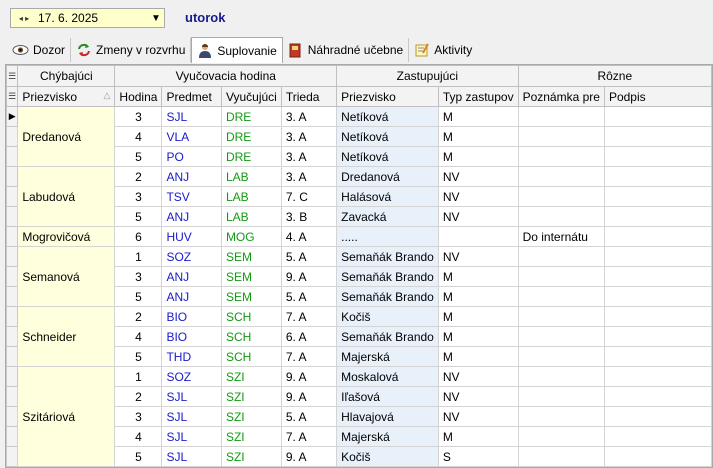 Image resolution: width=713 pixels, height=468 pixels. What do you see at coordinates (191, 356) in the screenshot?
I see `subject-cell: THD` at bounding box center [191, 356].